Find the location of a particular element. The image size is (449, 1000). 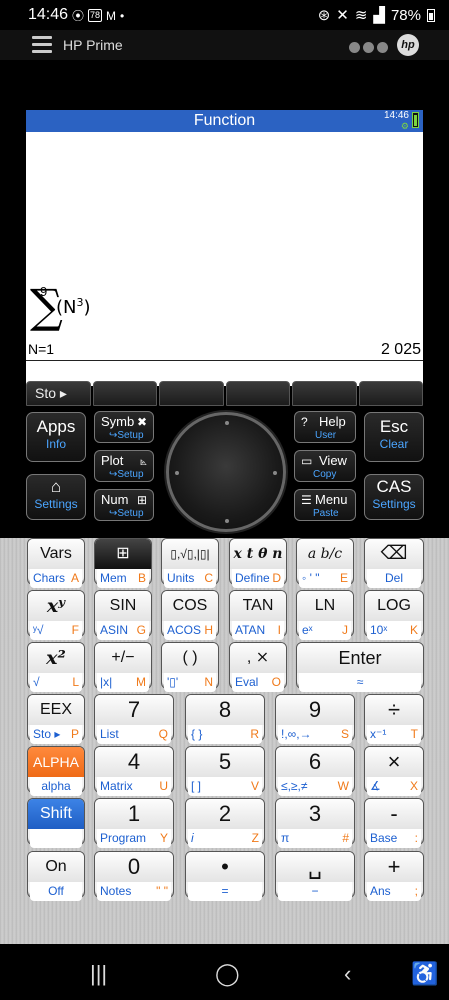

relations-label: ≤,≥,≠ is located at coordinates (294, 786).